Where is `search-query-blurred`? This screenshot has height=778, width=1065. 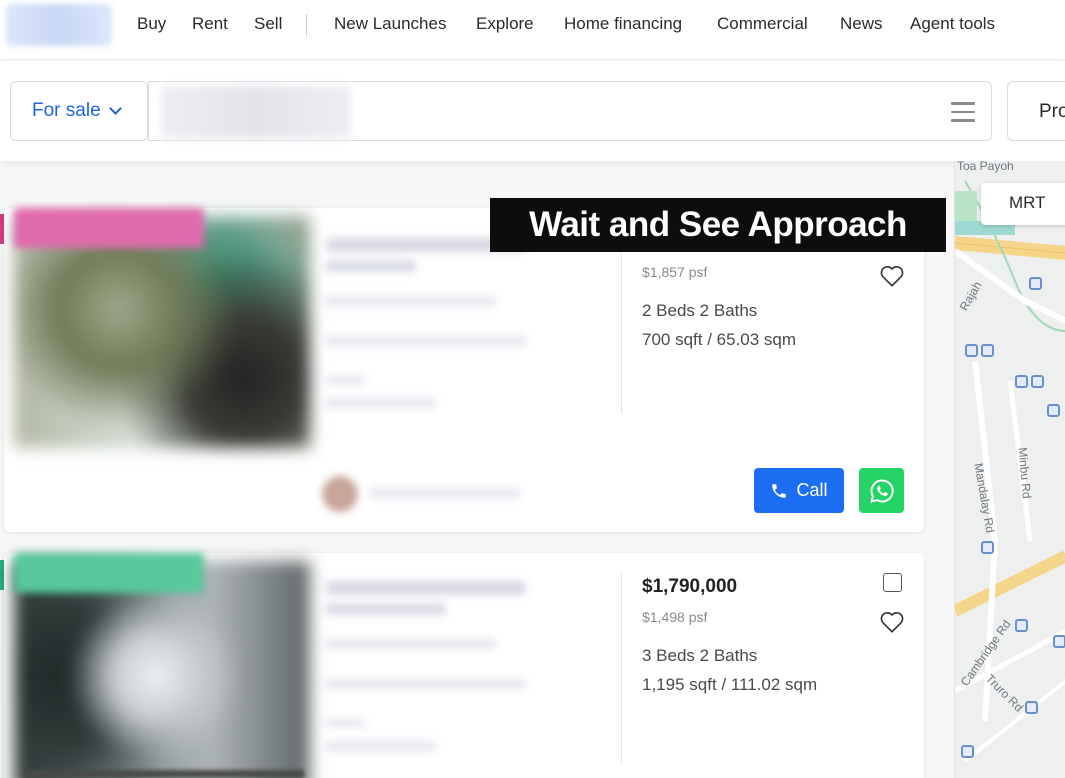 search-query-blurred is located at coordinates (256, 112).